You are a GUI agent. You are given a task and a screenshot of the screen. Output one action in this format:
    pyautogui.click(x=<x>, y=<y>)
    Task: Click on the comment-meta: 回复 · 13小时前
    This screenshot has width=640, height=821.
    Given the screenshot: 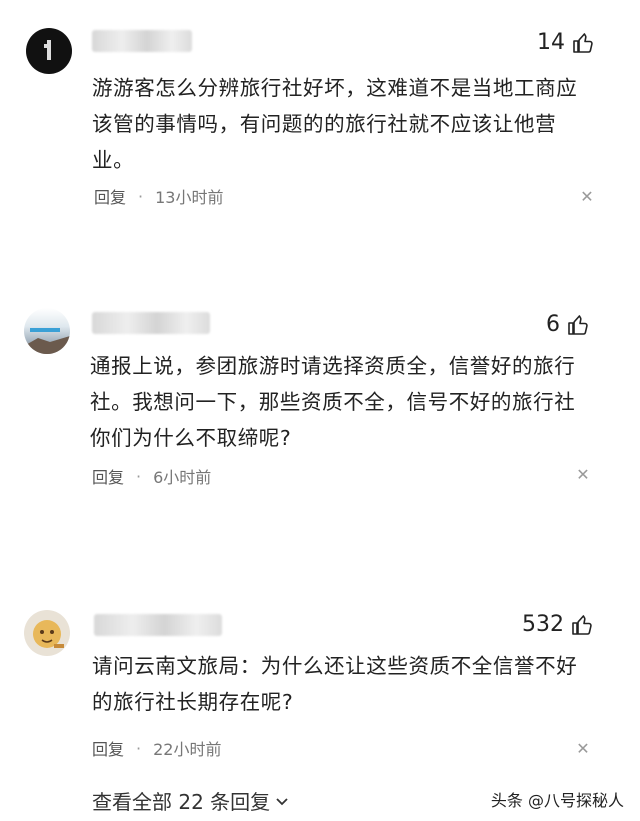 What is the action you would take?
    pyautogui.click(x=158, y=196)
    